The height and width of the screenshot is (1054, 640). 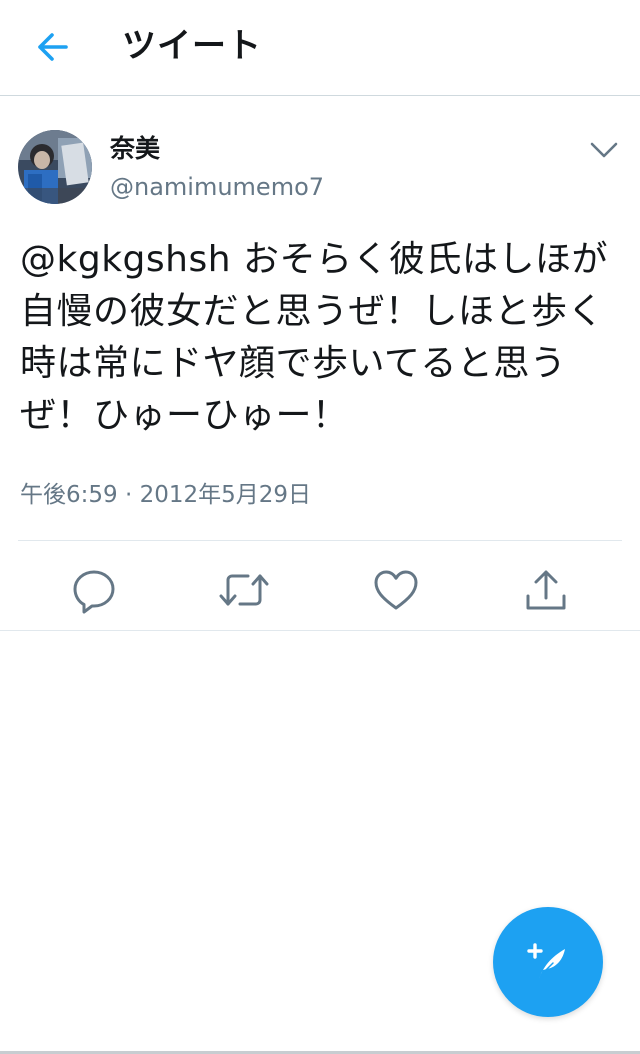 What do you see at coordinates (125, 259) in the screenshot?
I see `mention-link: @kgkgshsh` at bounding box center [125, 259].